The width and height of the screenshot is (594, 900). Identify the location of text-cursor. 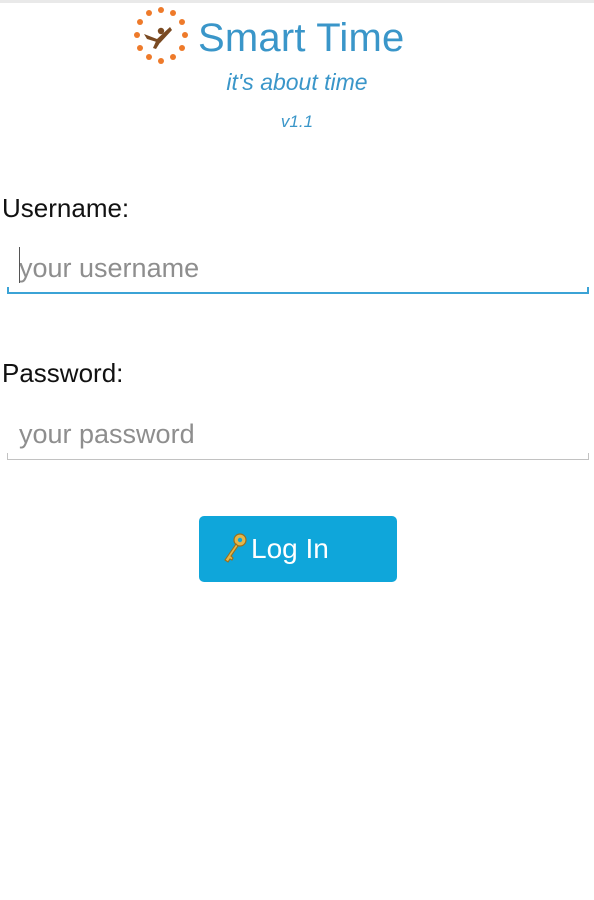
(19, 265).